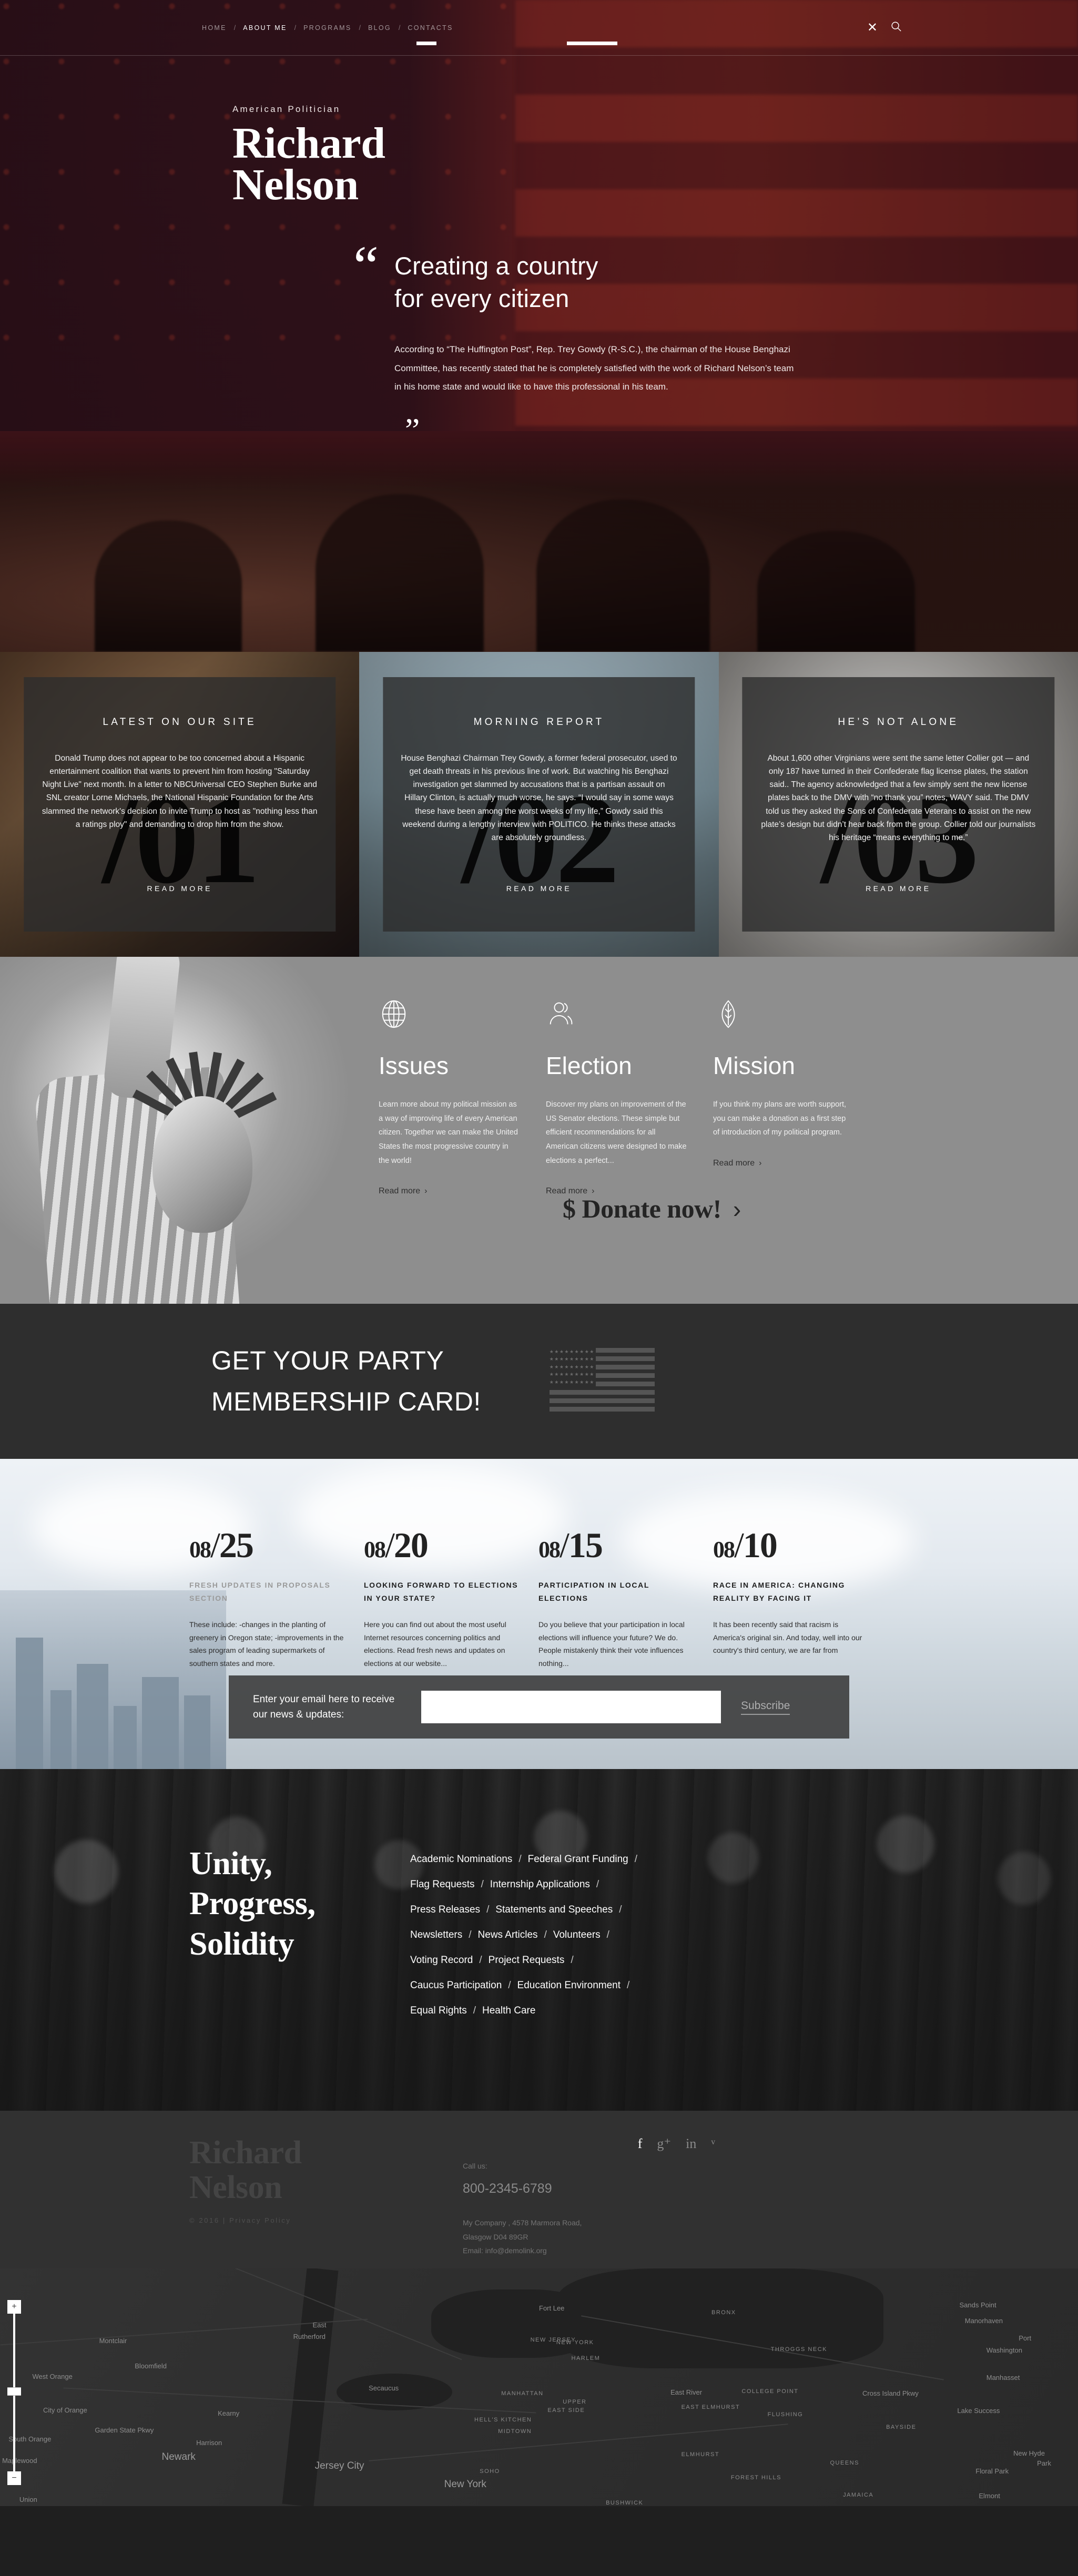 This screenshot has width=1078, height=2576. I want to click on hero-eyebrow: American Politician, so click(286, 109).